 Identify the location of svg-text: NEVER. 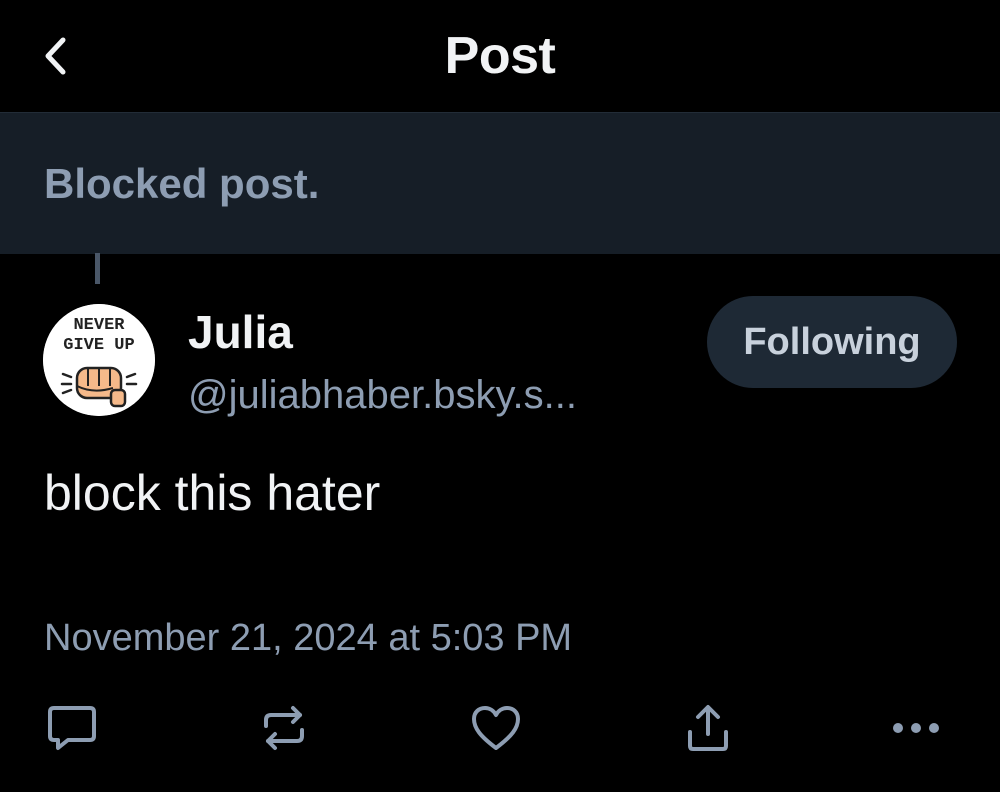
(99, 325).